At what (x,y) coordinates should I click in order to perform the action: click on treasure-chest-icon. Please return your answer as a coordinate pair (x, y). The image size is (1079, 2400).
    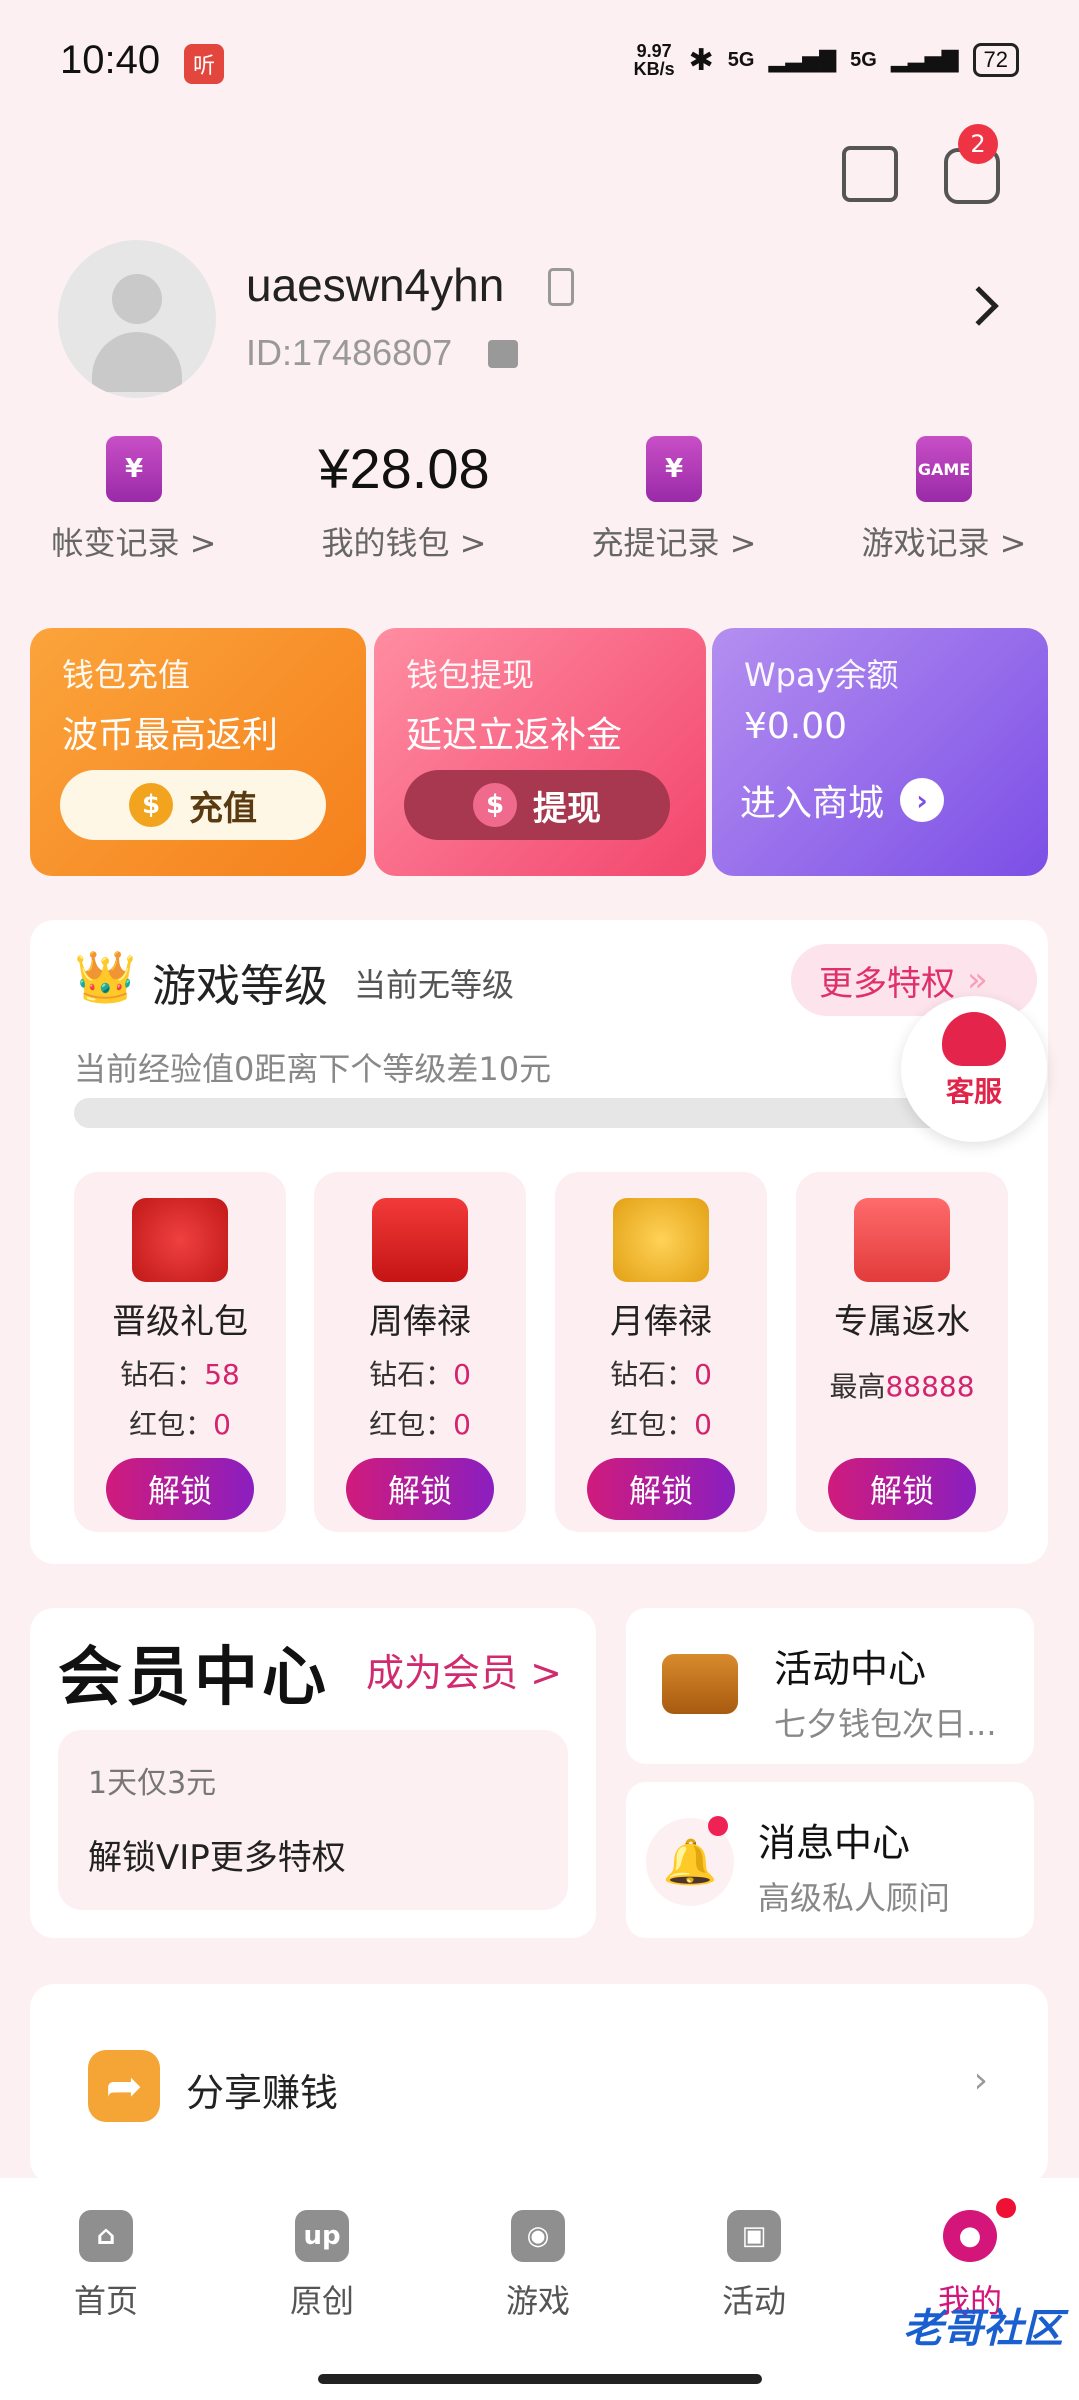
    Looking at the image, I should click on (700, 1684).